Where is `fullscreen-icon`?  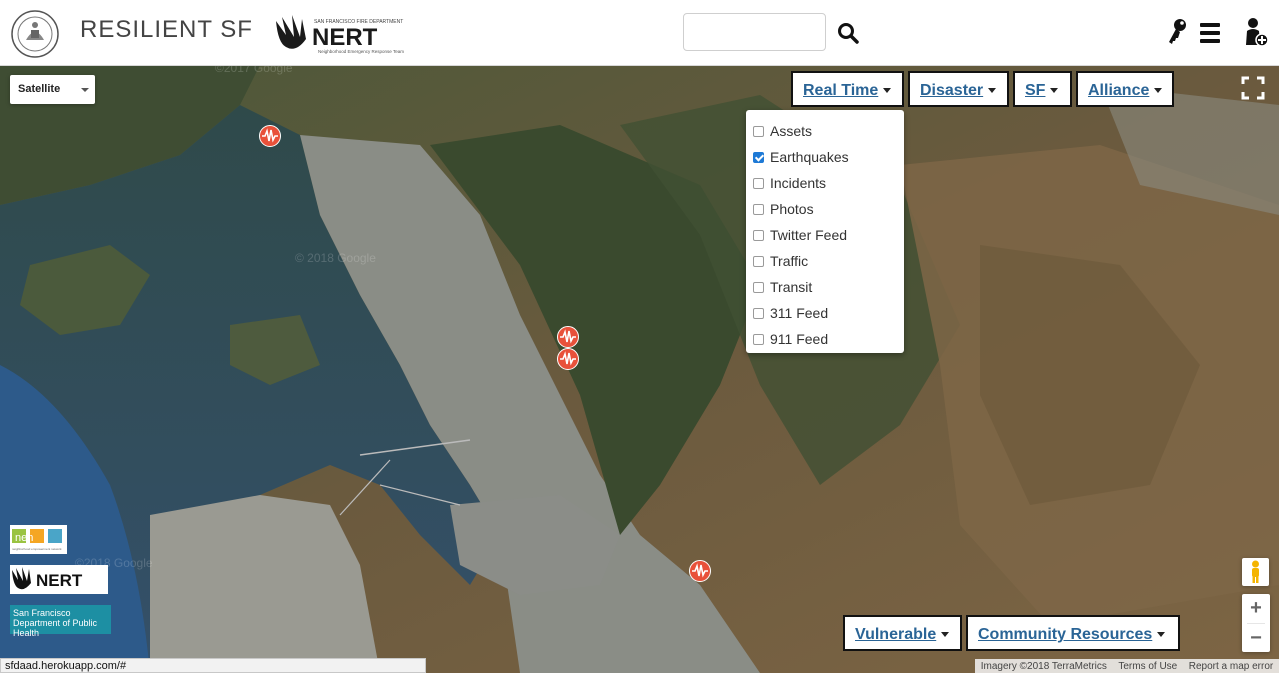
fullscreen-icon is located at coordinates (1253, 88).